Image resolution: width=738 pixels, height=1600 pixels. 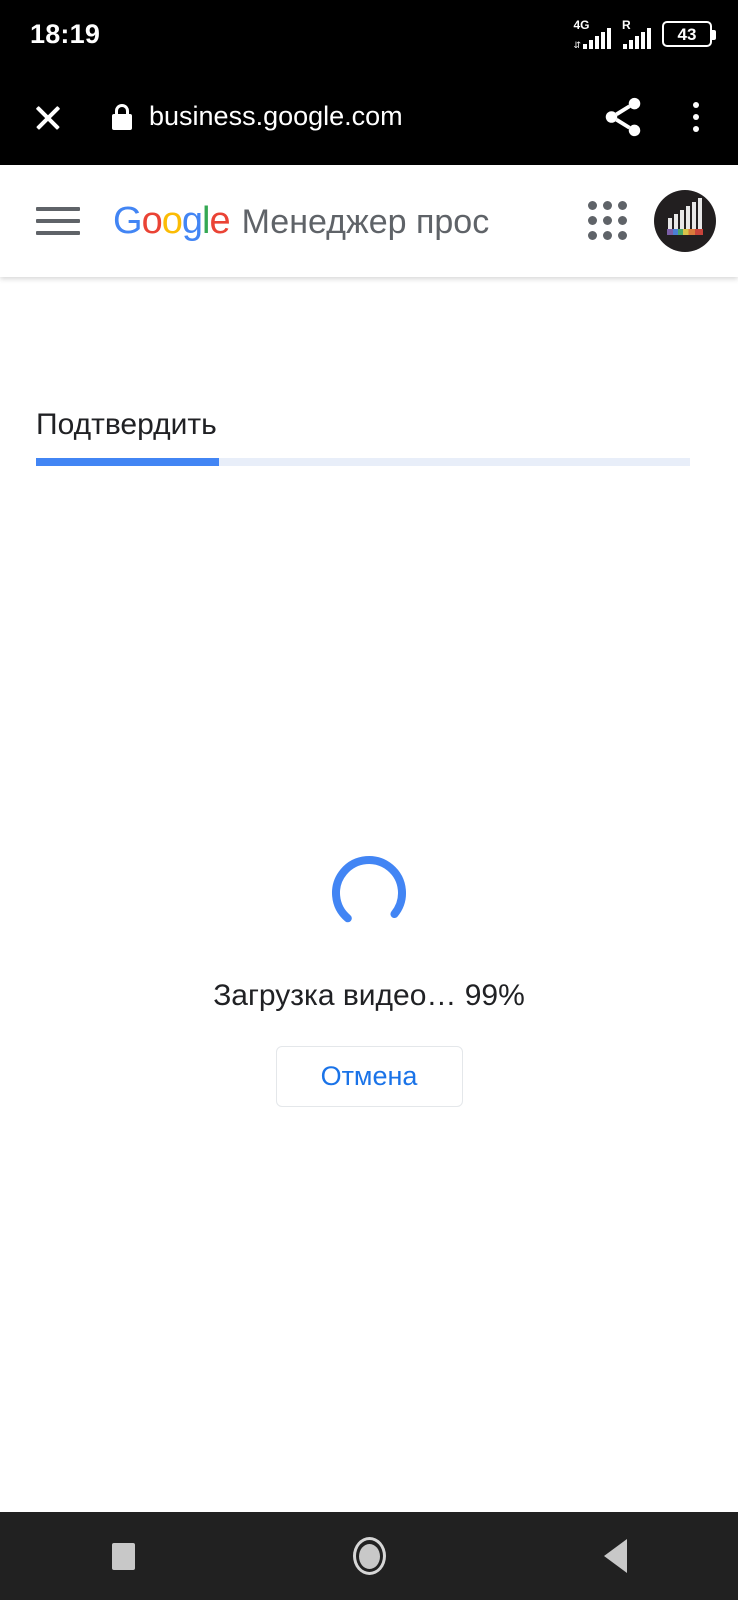 I want to click on battery-icon: 43, so click(x=689, y=34).